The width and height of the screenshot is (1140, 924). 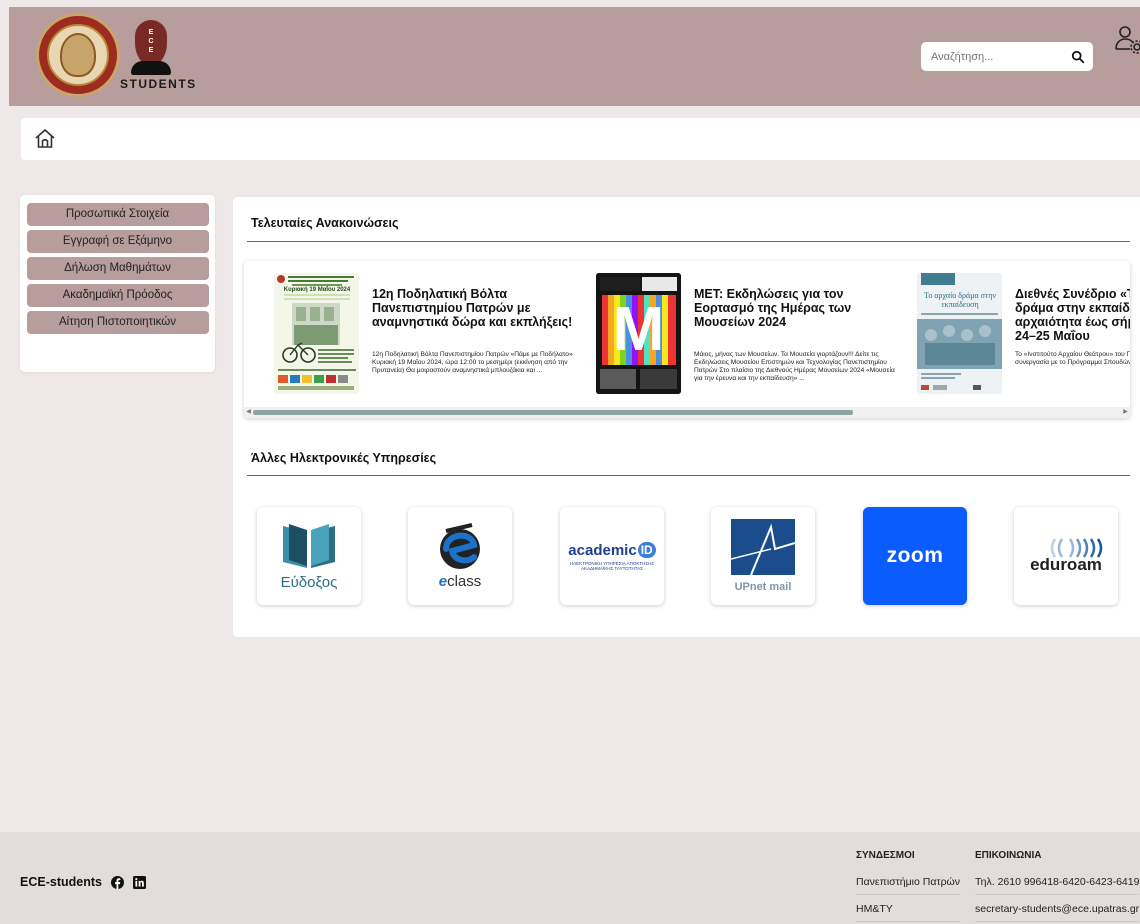 I want to click on eclass-label: class, so click(x=464, y=581).